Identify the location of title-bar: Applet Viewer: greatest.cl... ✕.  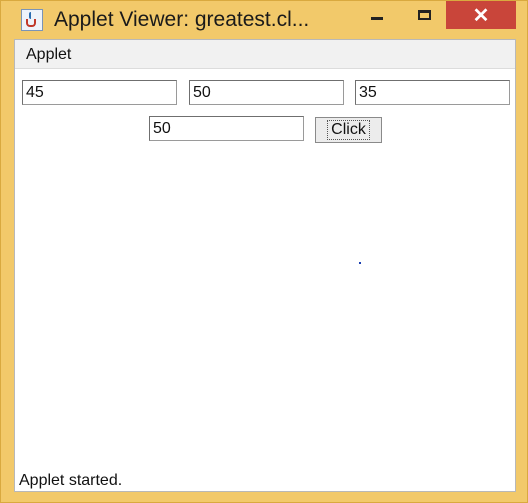
(264, 20).